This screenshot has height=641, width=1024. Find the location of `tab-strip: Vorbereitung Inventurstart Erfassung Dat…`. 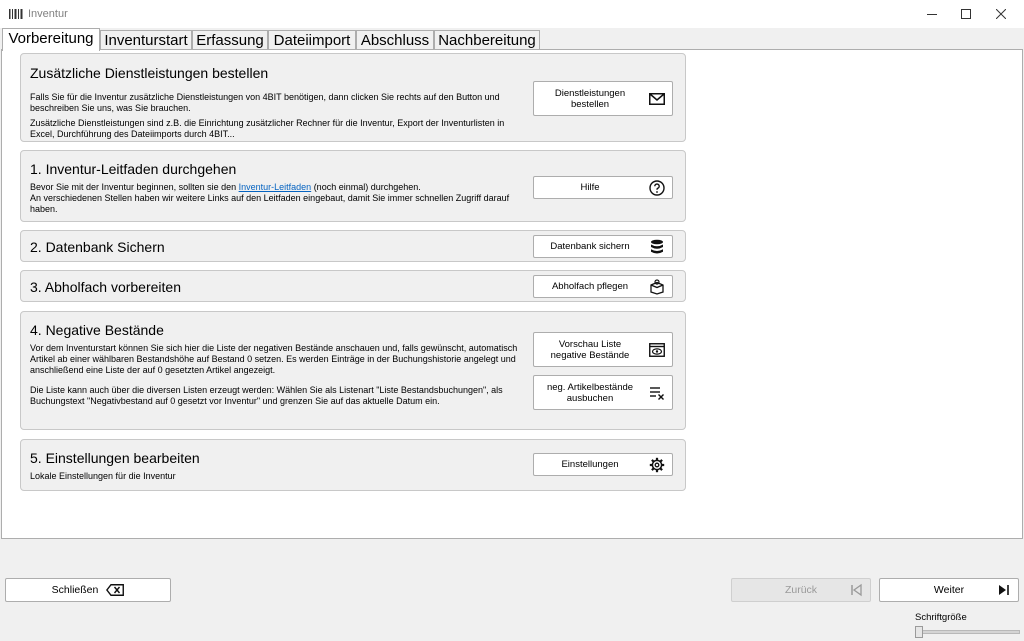

tab-strip: Vorbereitung Inventurstart Erfassung Dat… is located at coordinates (512, 39).